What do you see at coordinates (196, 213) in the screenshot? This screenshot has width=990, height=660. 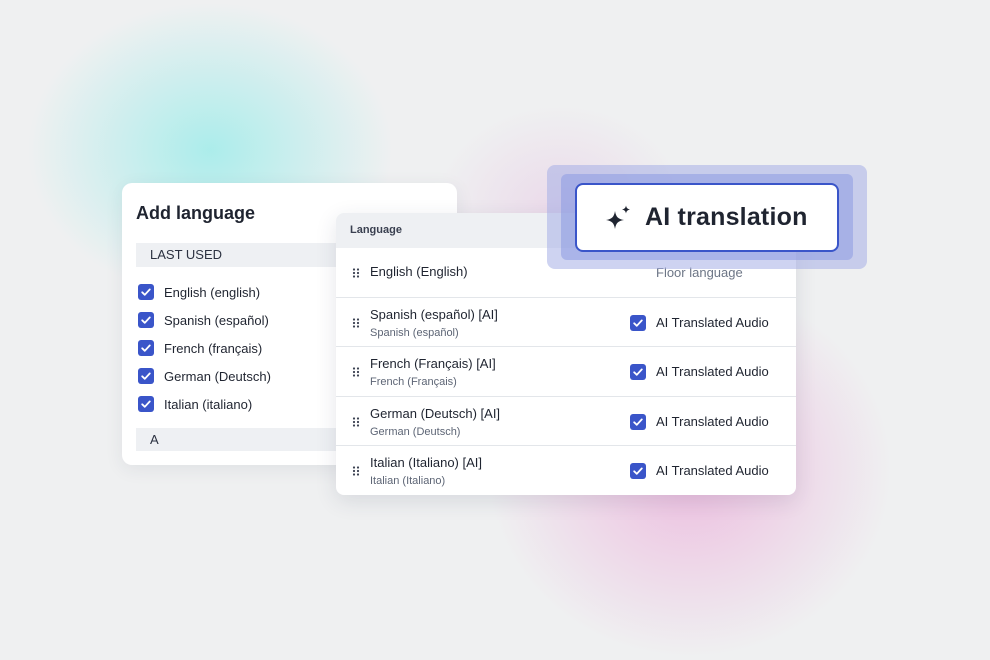 I see `add-language-title: Add language` at bounding box center [196, 213].